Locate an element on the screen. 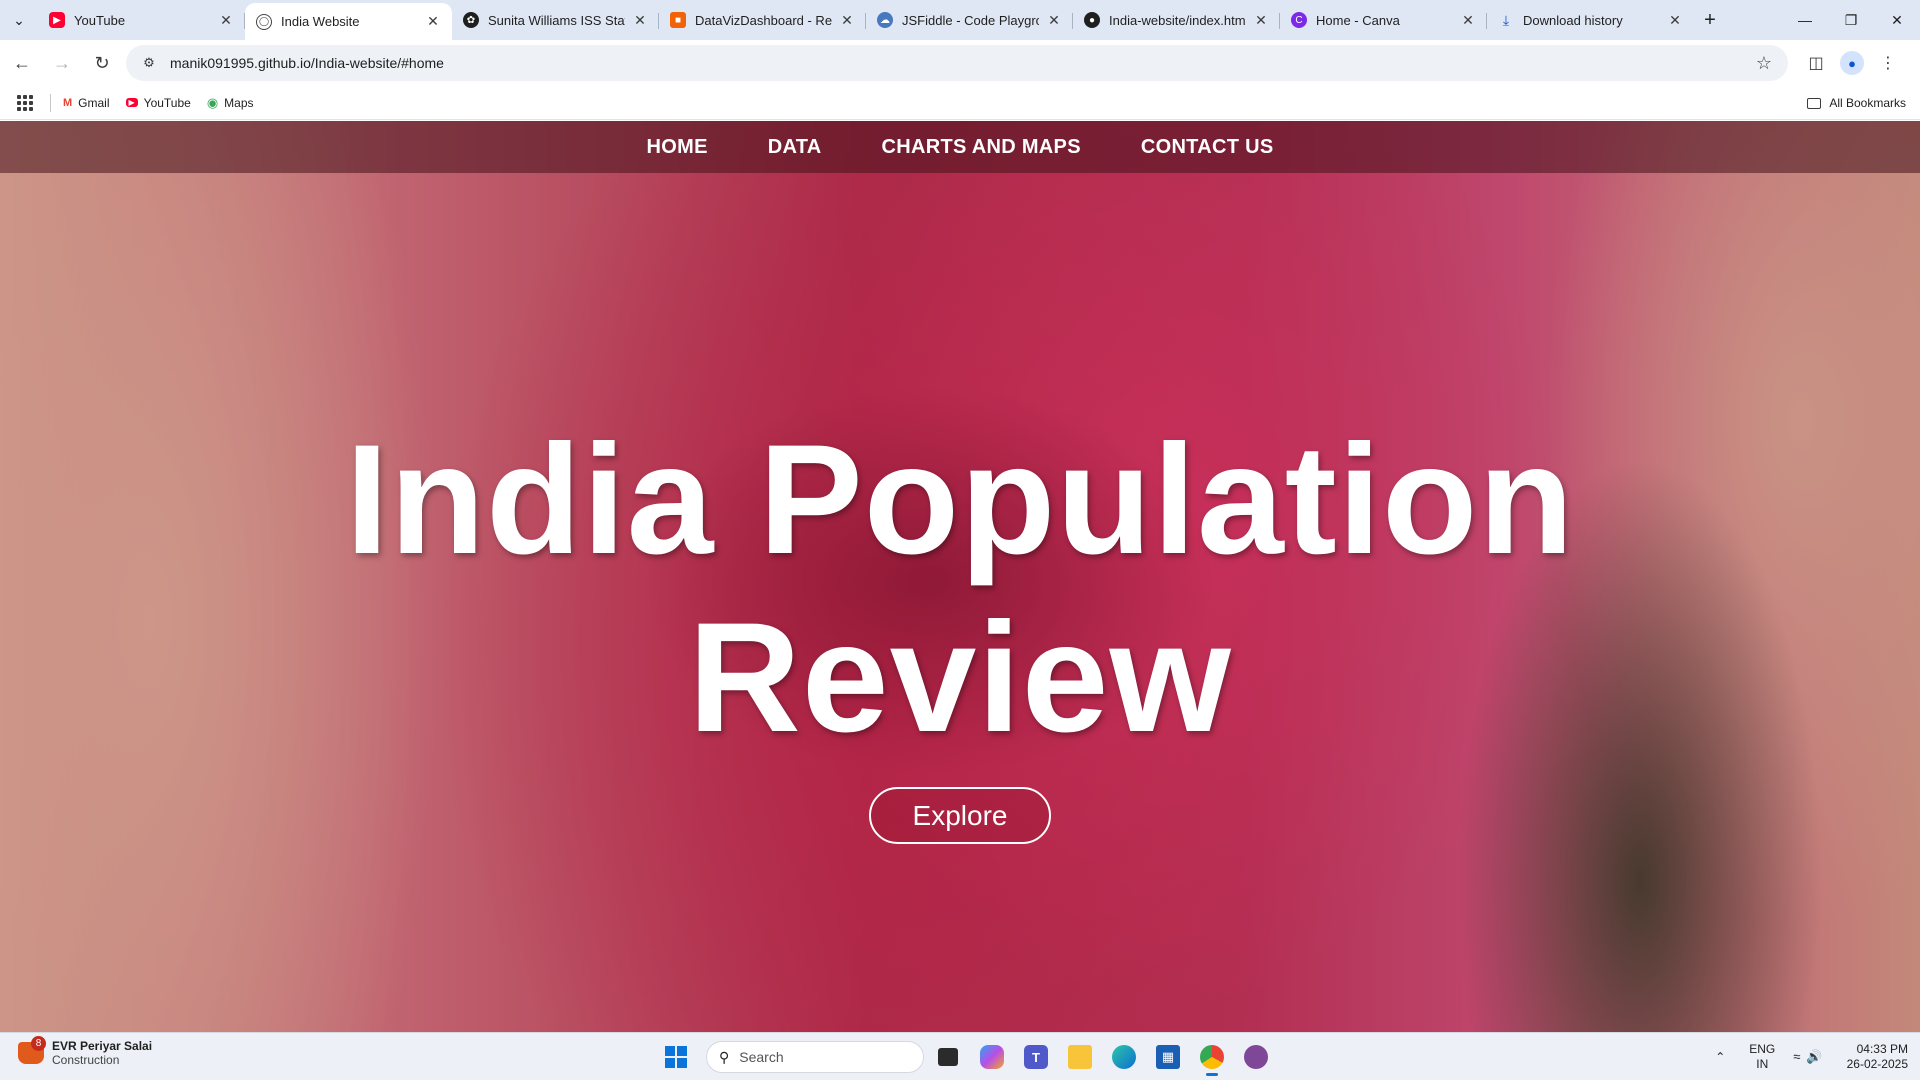 The width and height of the screenshot is (1920, 1080). microsoft-store-icon: ▦ is located at coordinates (1168, 1057).